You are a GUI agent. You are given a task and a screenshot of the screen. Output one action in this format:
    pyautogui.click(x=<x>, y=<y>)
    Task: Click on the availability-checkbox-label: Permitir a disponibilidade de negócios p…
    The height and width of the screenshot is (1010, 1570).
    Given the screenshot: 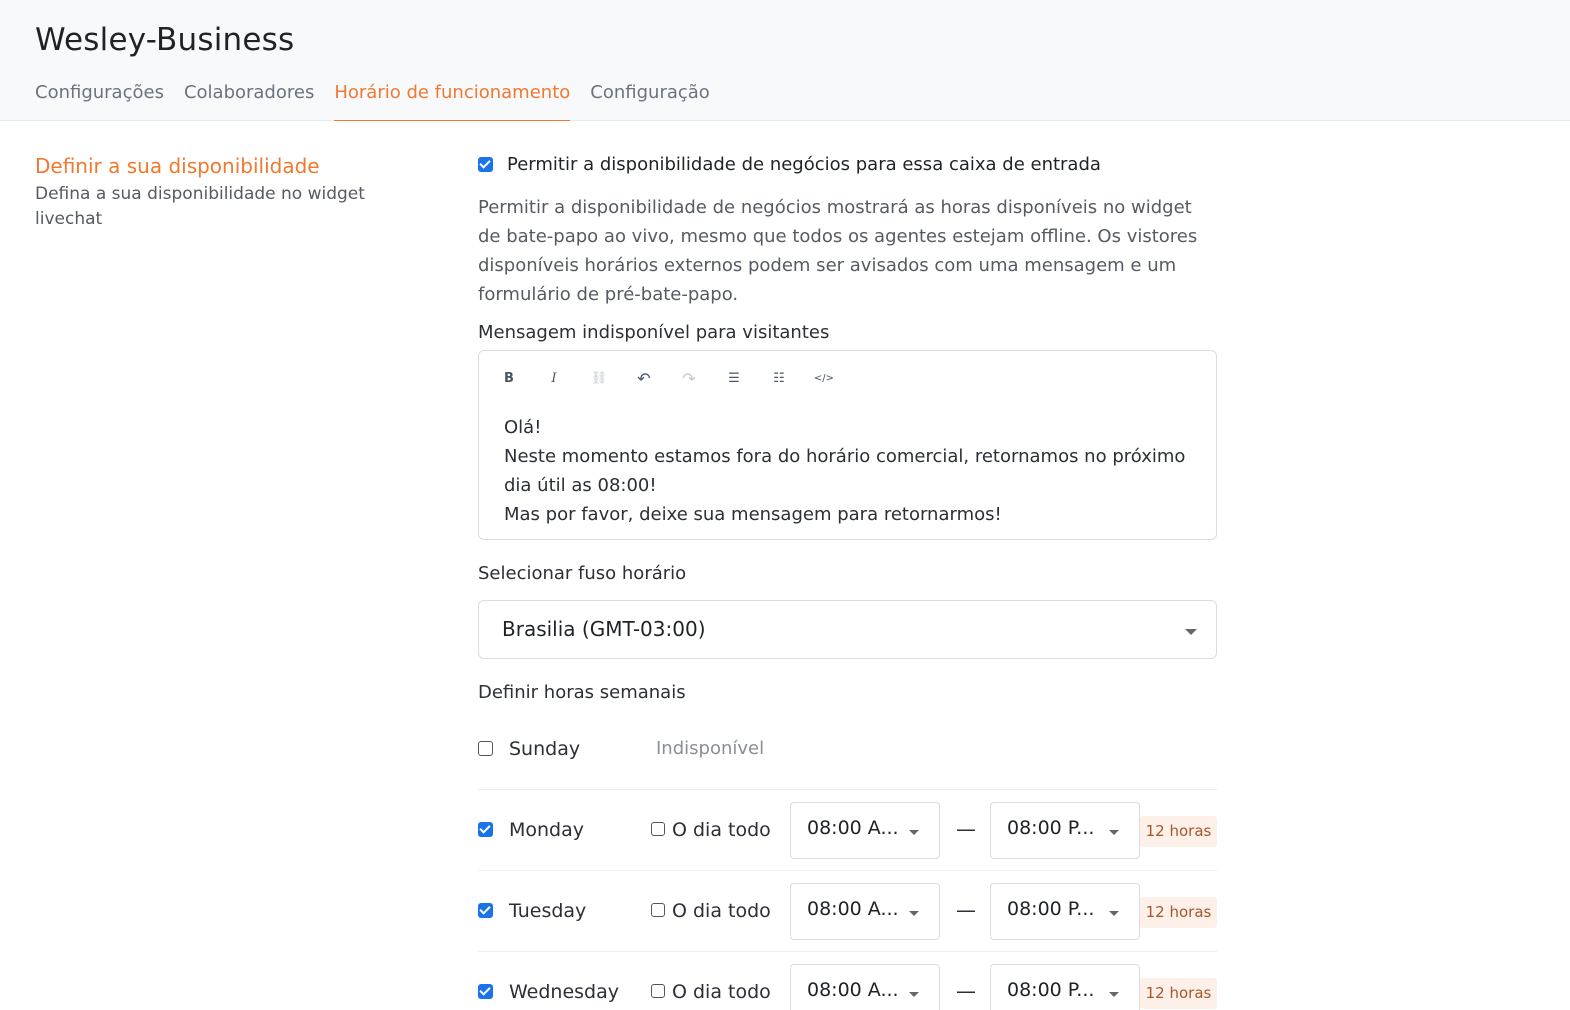 What is the action you would take?
    pyautogui.click(x=804, y=164)
    